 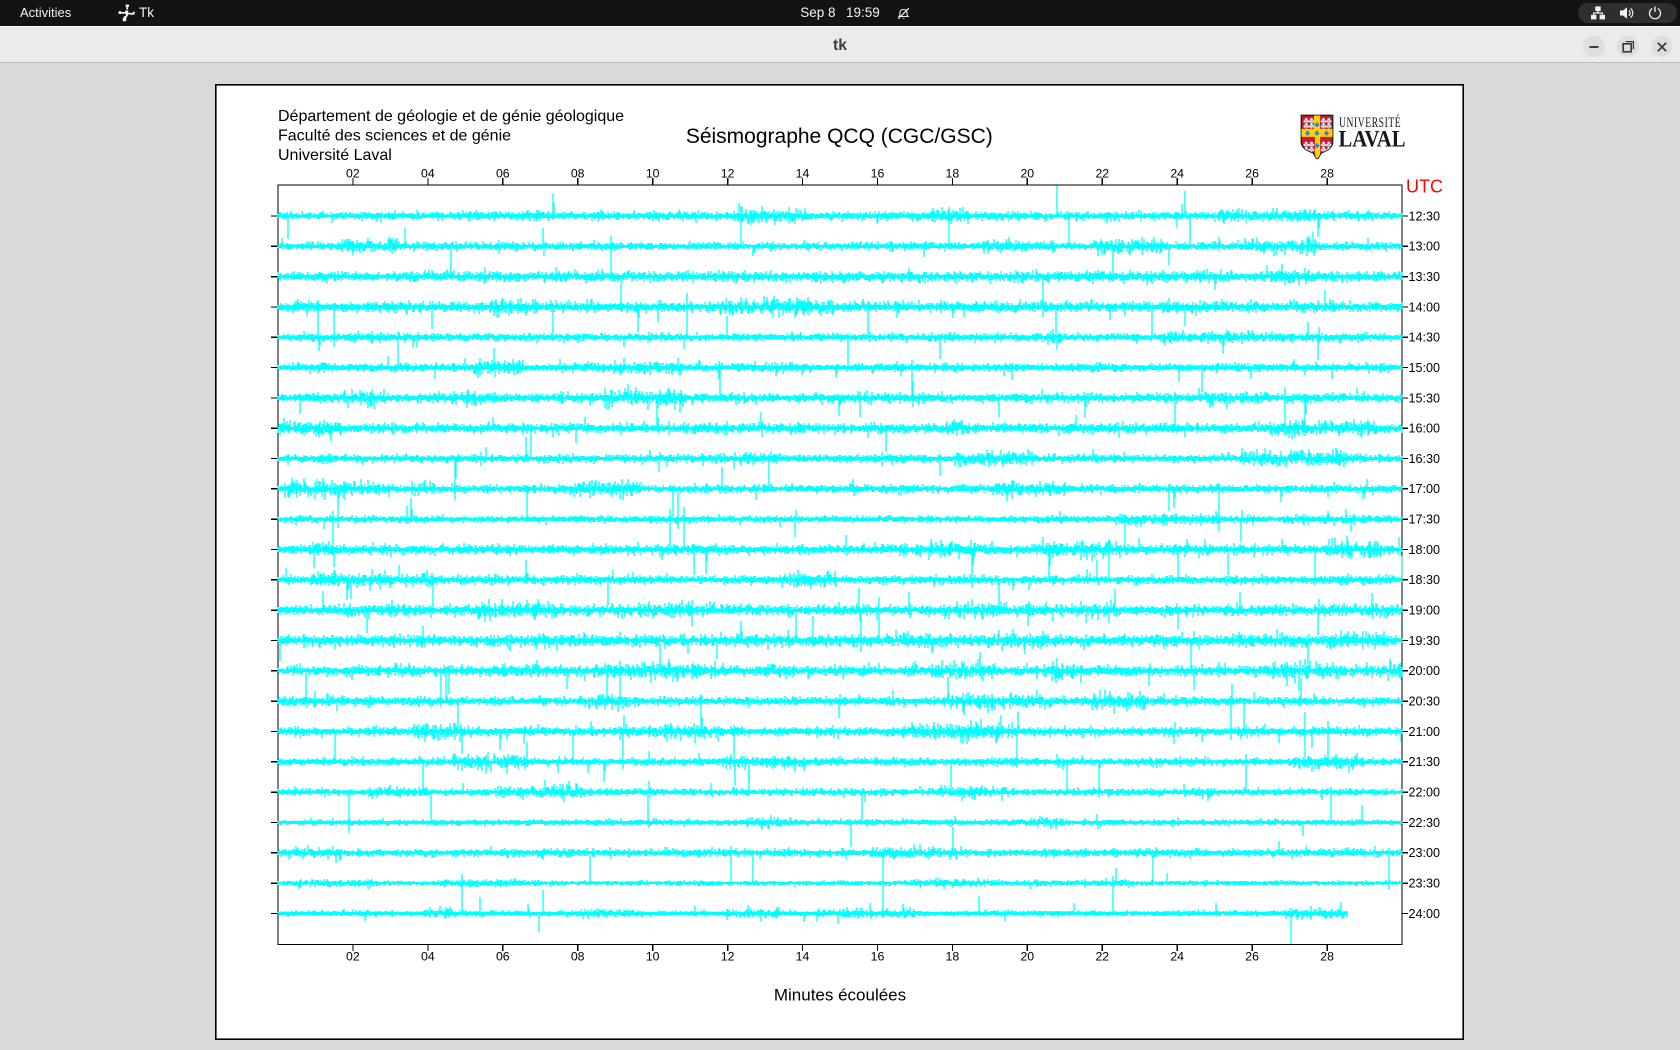 I want to click on svg-text: 13:30, so click(x=1424, y=277).